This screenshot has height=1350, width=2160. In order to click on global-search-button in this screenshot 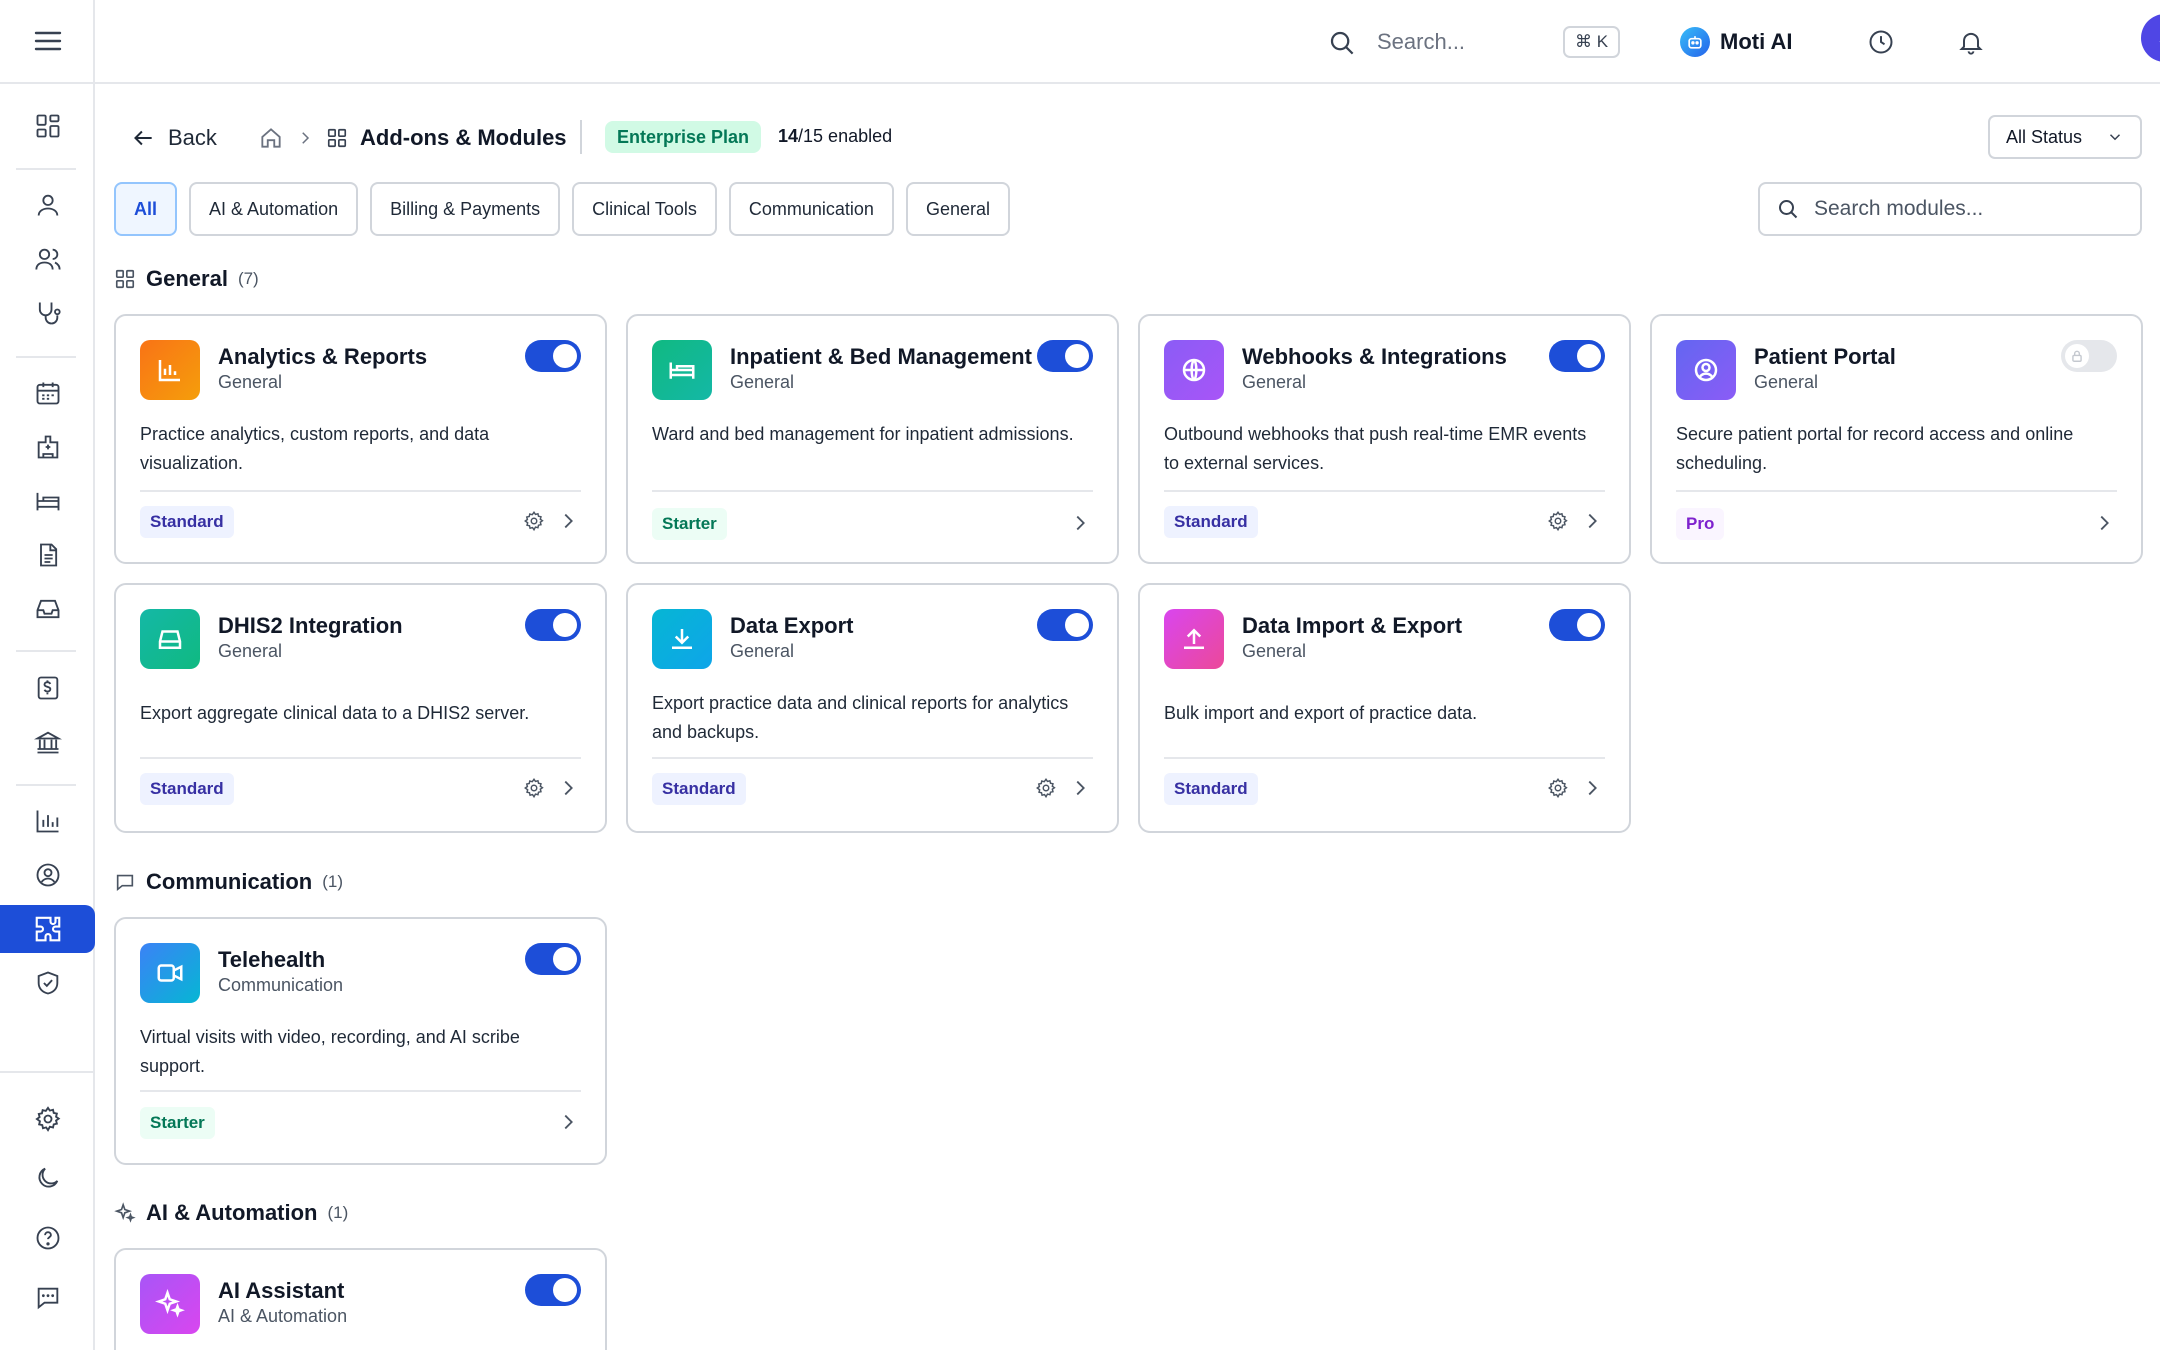, I will do `click(1342, 43)`.